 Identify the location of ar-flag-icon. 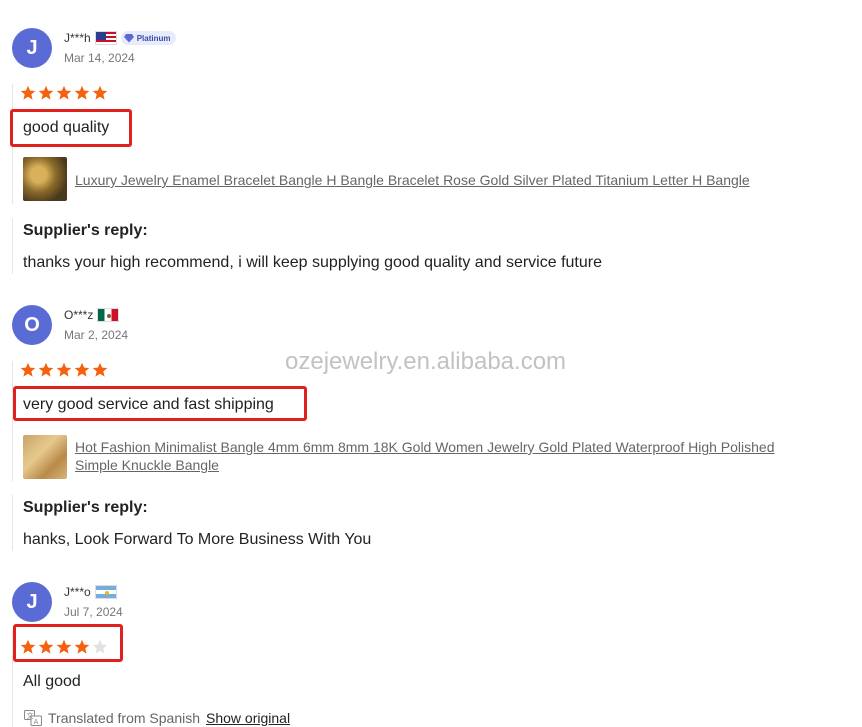
(105, 592).